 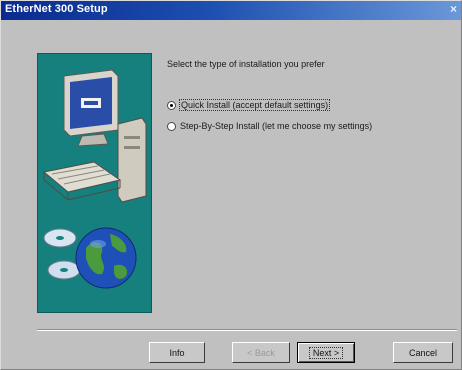 I want to click on cd-disc-icon, so click(x=62, y=254).